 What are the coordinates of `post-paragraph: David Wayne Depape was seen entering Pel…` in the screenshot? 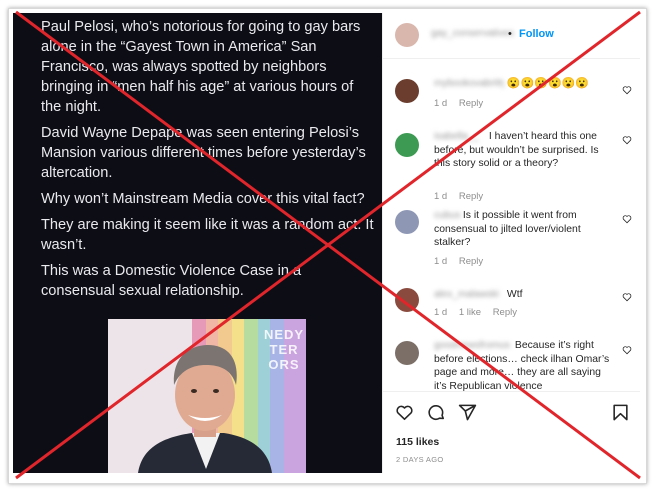 It's located at (203, 153).